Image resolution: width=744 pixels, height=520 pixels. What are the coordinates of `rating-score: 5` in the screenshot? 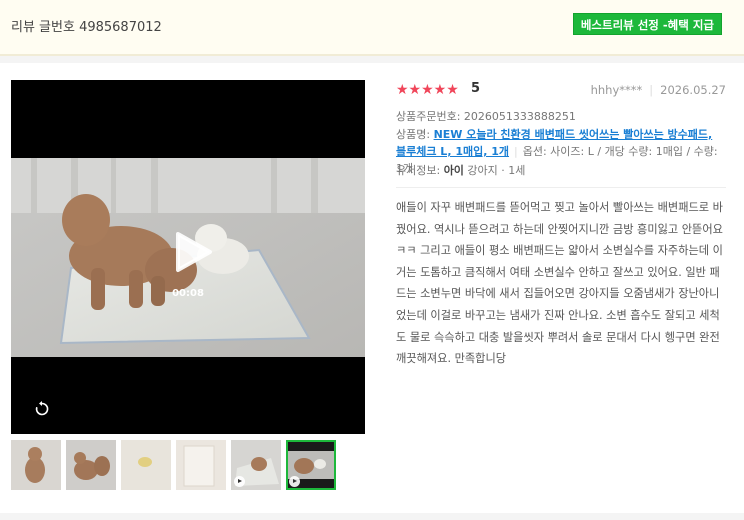 It's located at (476, 88).